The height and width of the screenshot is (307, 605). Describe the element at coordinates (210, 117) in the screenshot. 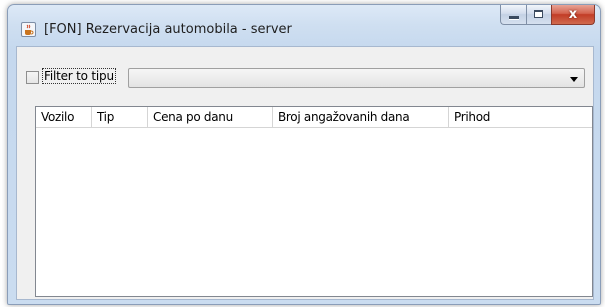

I see `column-header-cena-po-danu: Cena po danu` at that location.